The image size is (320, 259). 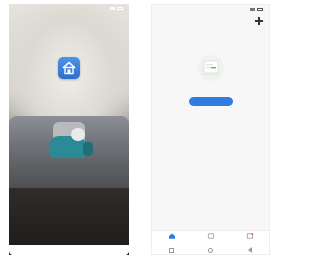 I want to click on bottom-tab-bar, so click(x=210, y=237).